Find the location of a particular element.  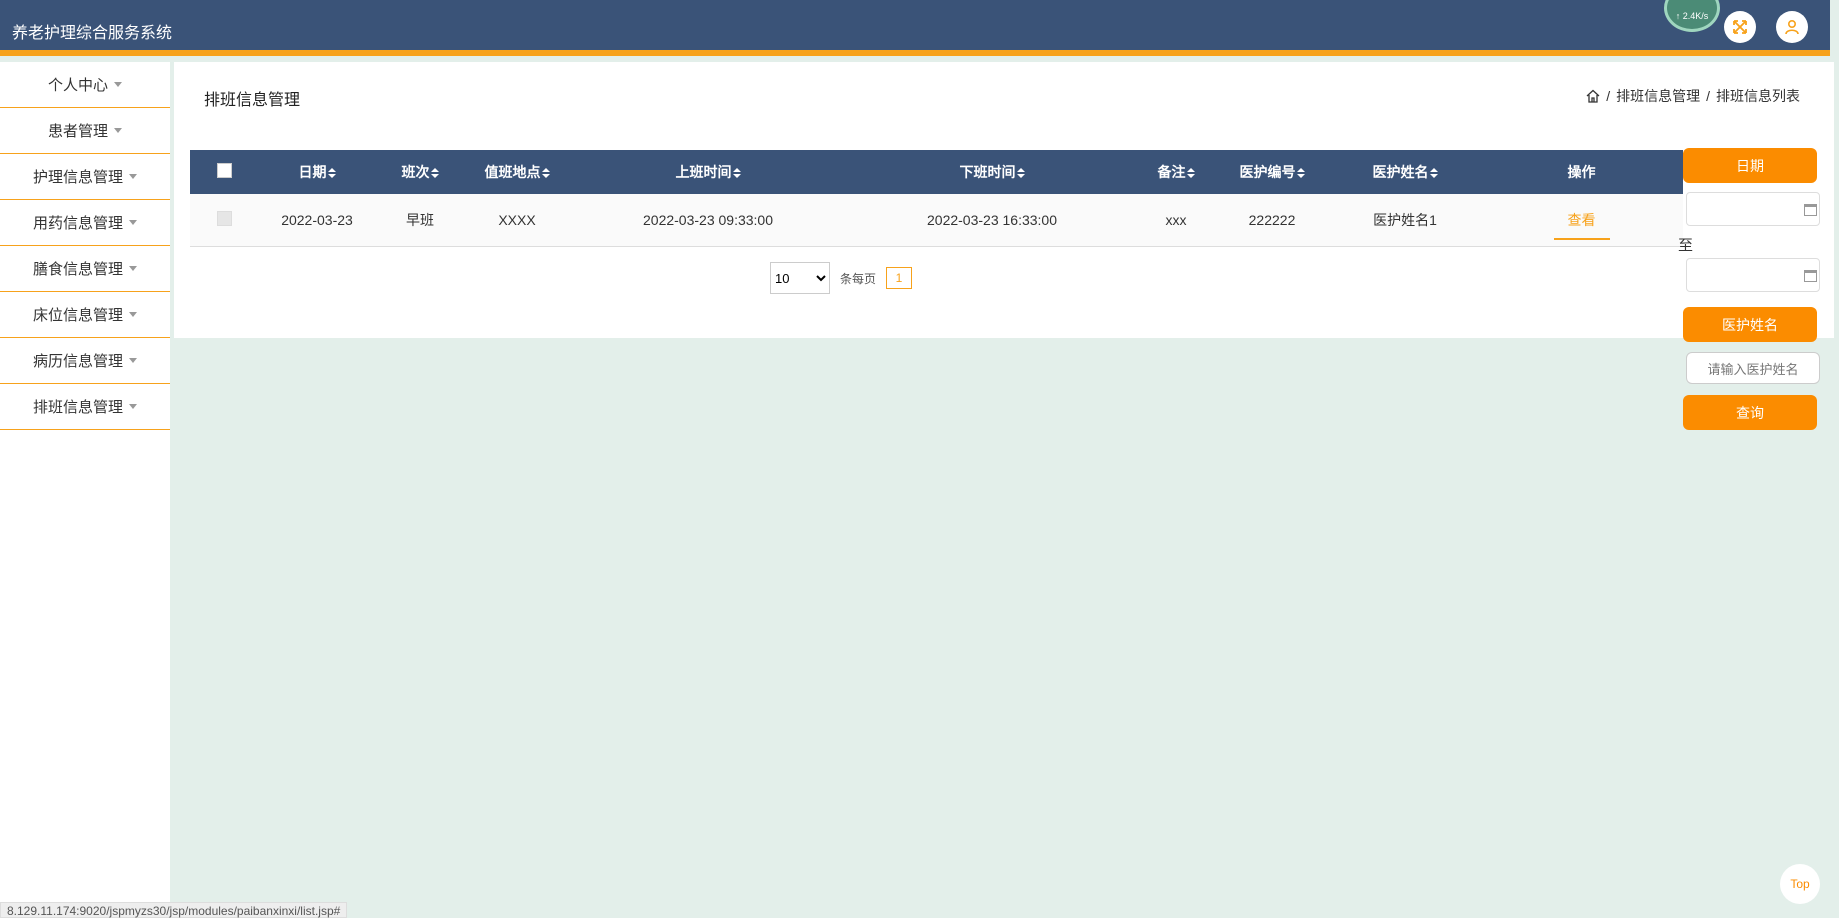

sidebar-item-nursing: 护理信息管理 is located at coordinates (85, 177).